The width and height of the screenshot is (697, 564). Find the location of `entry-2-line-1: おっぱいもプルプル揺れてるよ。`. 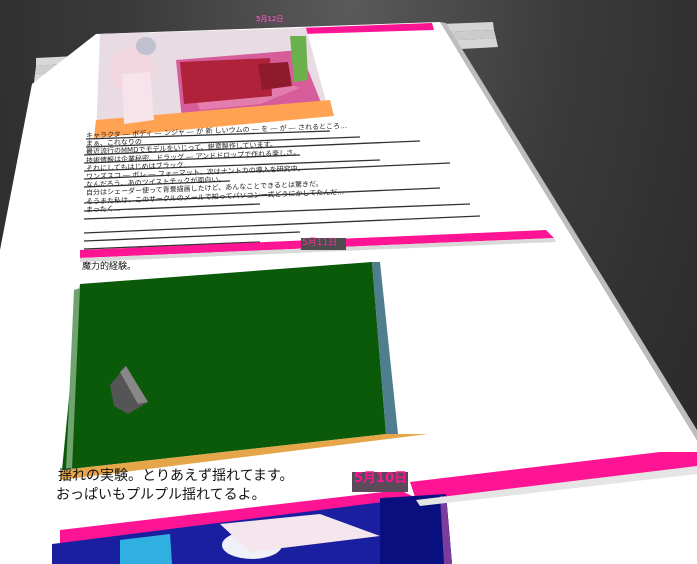

entry-2-line-1: おっぱいもプルプル揺れてるよ。 is located at coordinates (161, 495).